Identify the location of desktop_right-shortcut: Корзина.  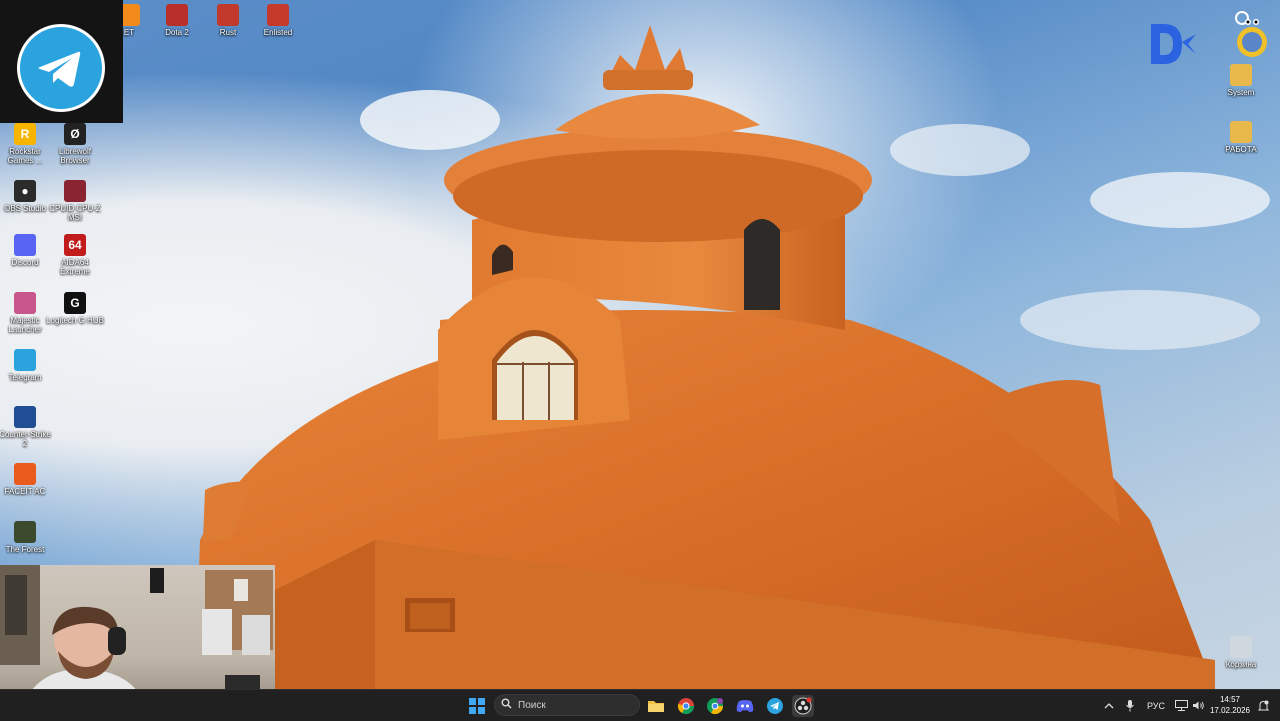
(1241, 652).